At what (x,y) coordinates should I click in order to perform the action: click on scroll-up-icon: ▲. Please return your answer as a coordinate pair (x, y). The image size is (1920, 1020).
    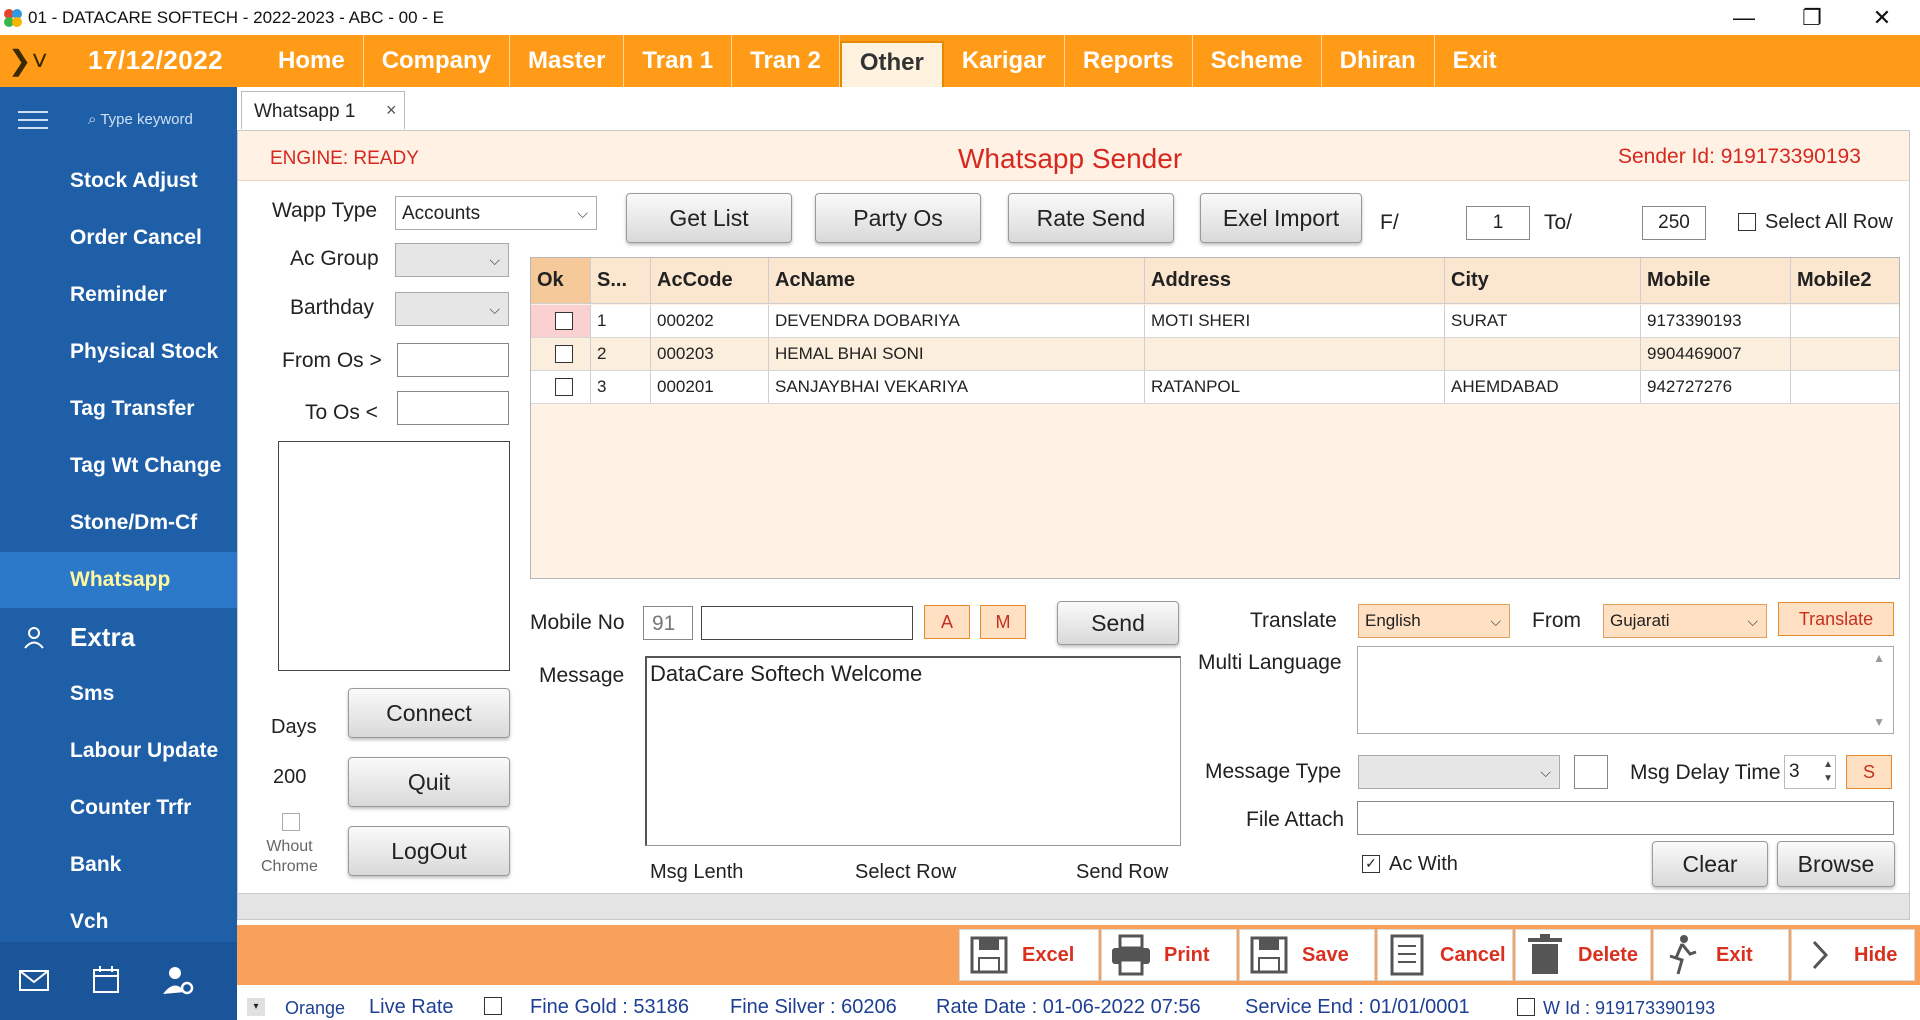
    Looking at the image, I should click on (1879, 658).